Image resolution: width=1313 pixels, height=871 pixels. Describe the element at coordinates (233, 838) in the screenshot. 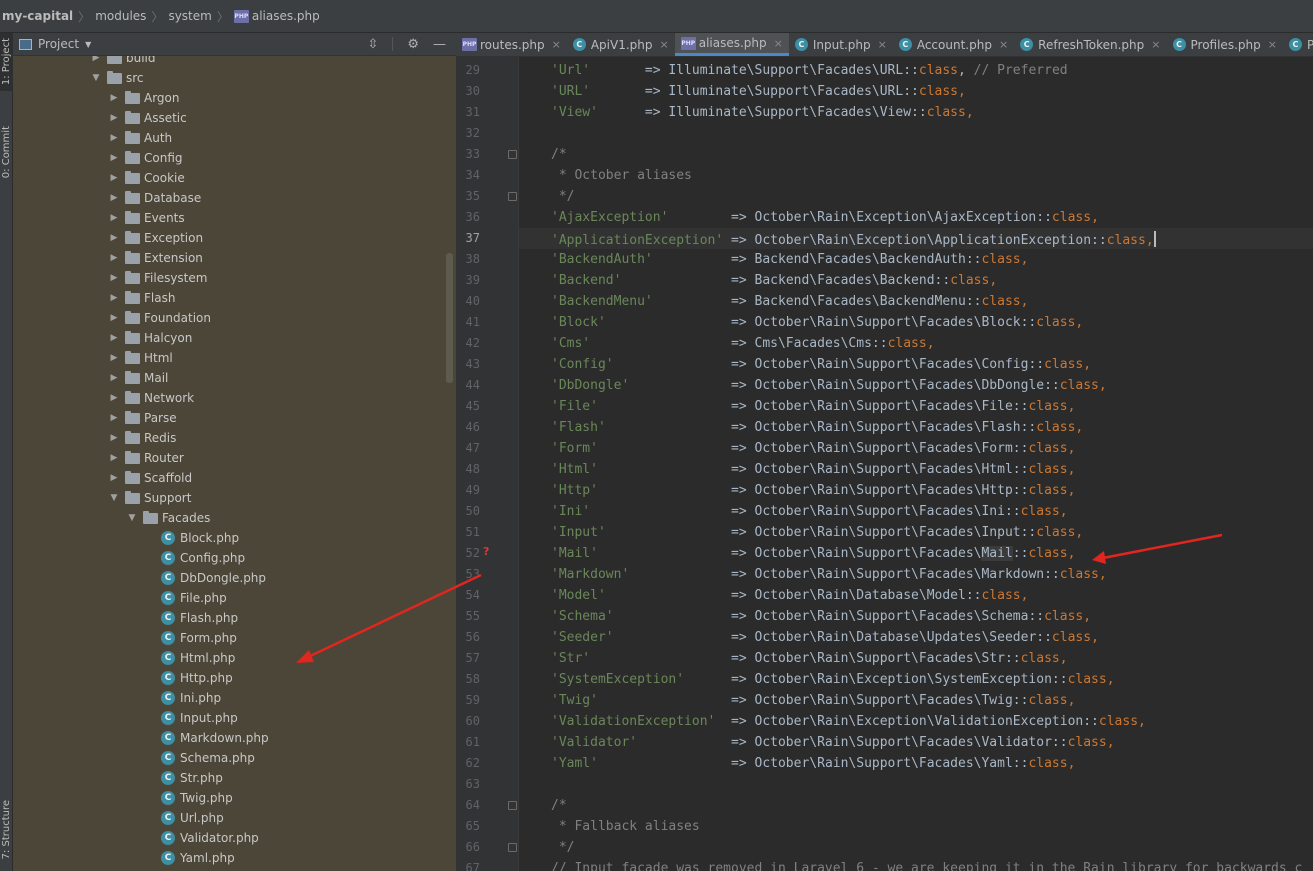

I see `tree-file-item: C Validator.php` at that location.